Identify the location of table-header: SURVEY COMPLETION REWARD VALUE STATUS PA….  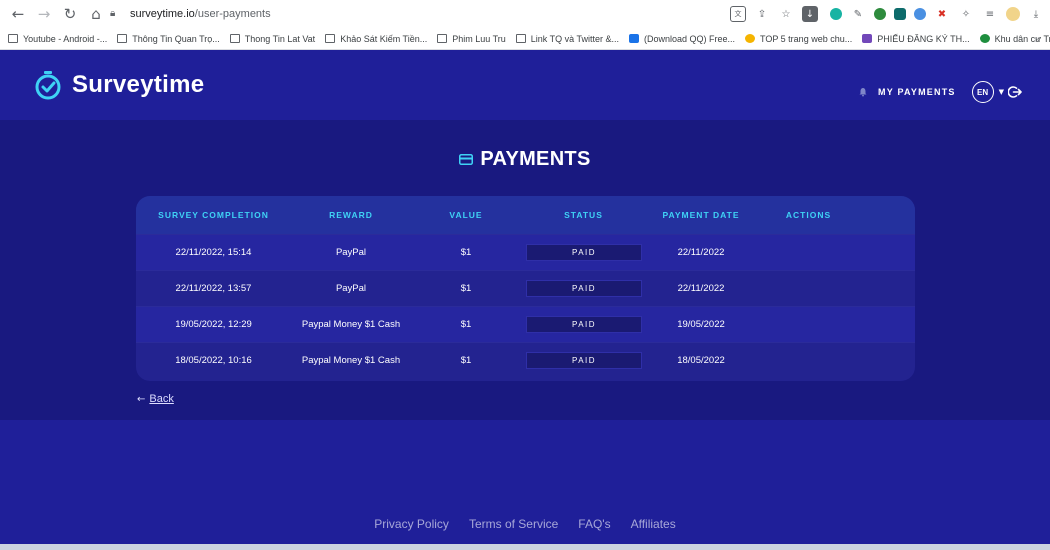
(525, 215).